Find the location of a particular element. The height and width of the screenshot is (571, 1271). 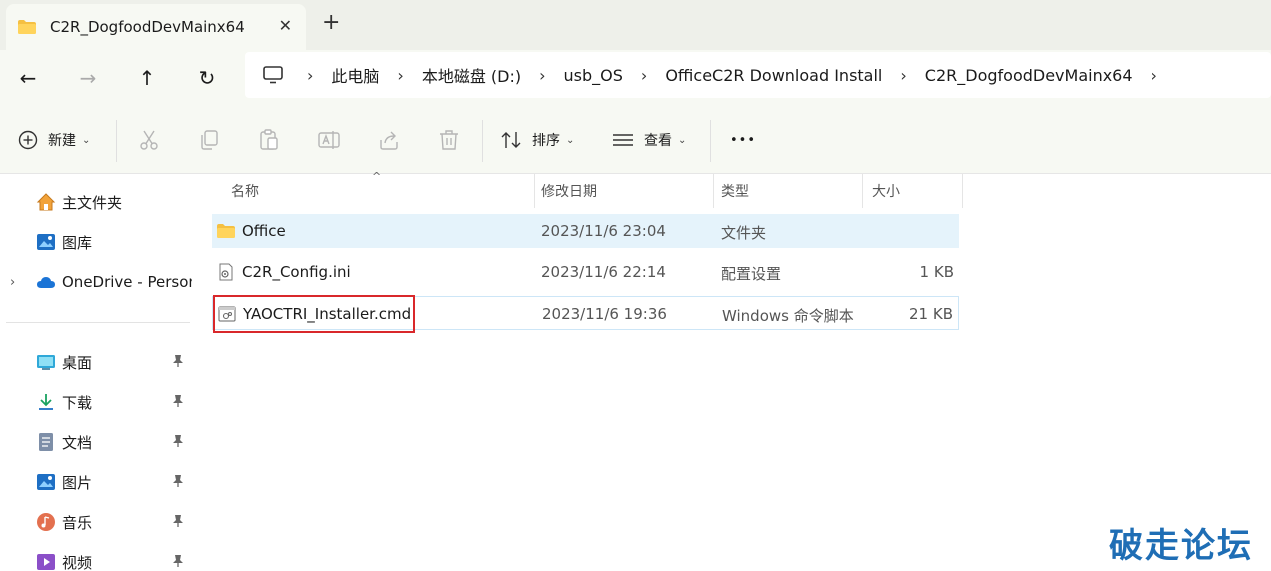

file-size: 21 KB is located at coordinates (931, 314).